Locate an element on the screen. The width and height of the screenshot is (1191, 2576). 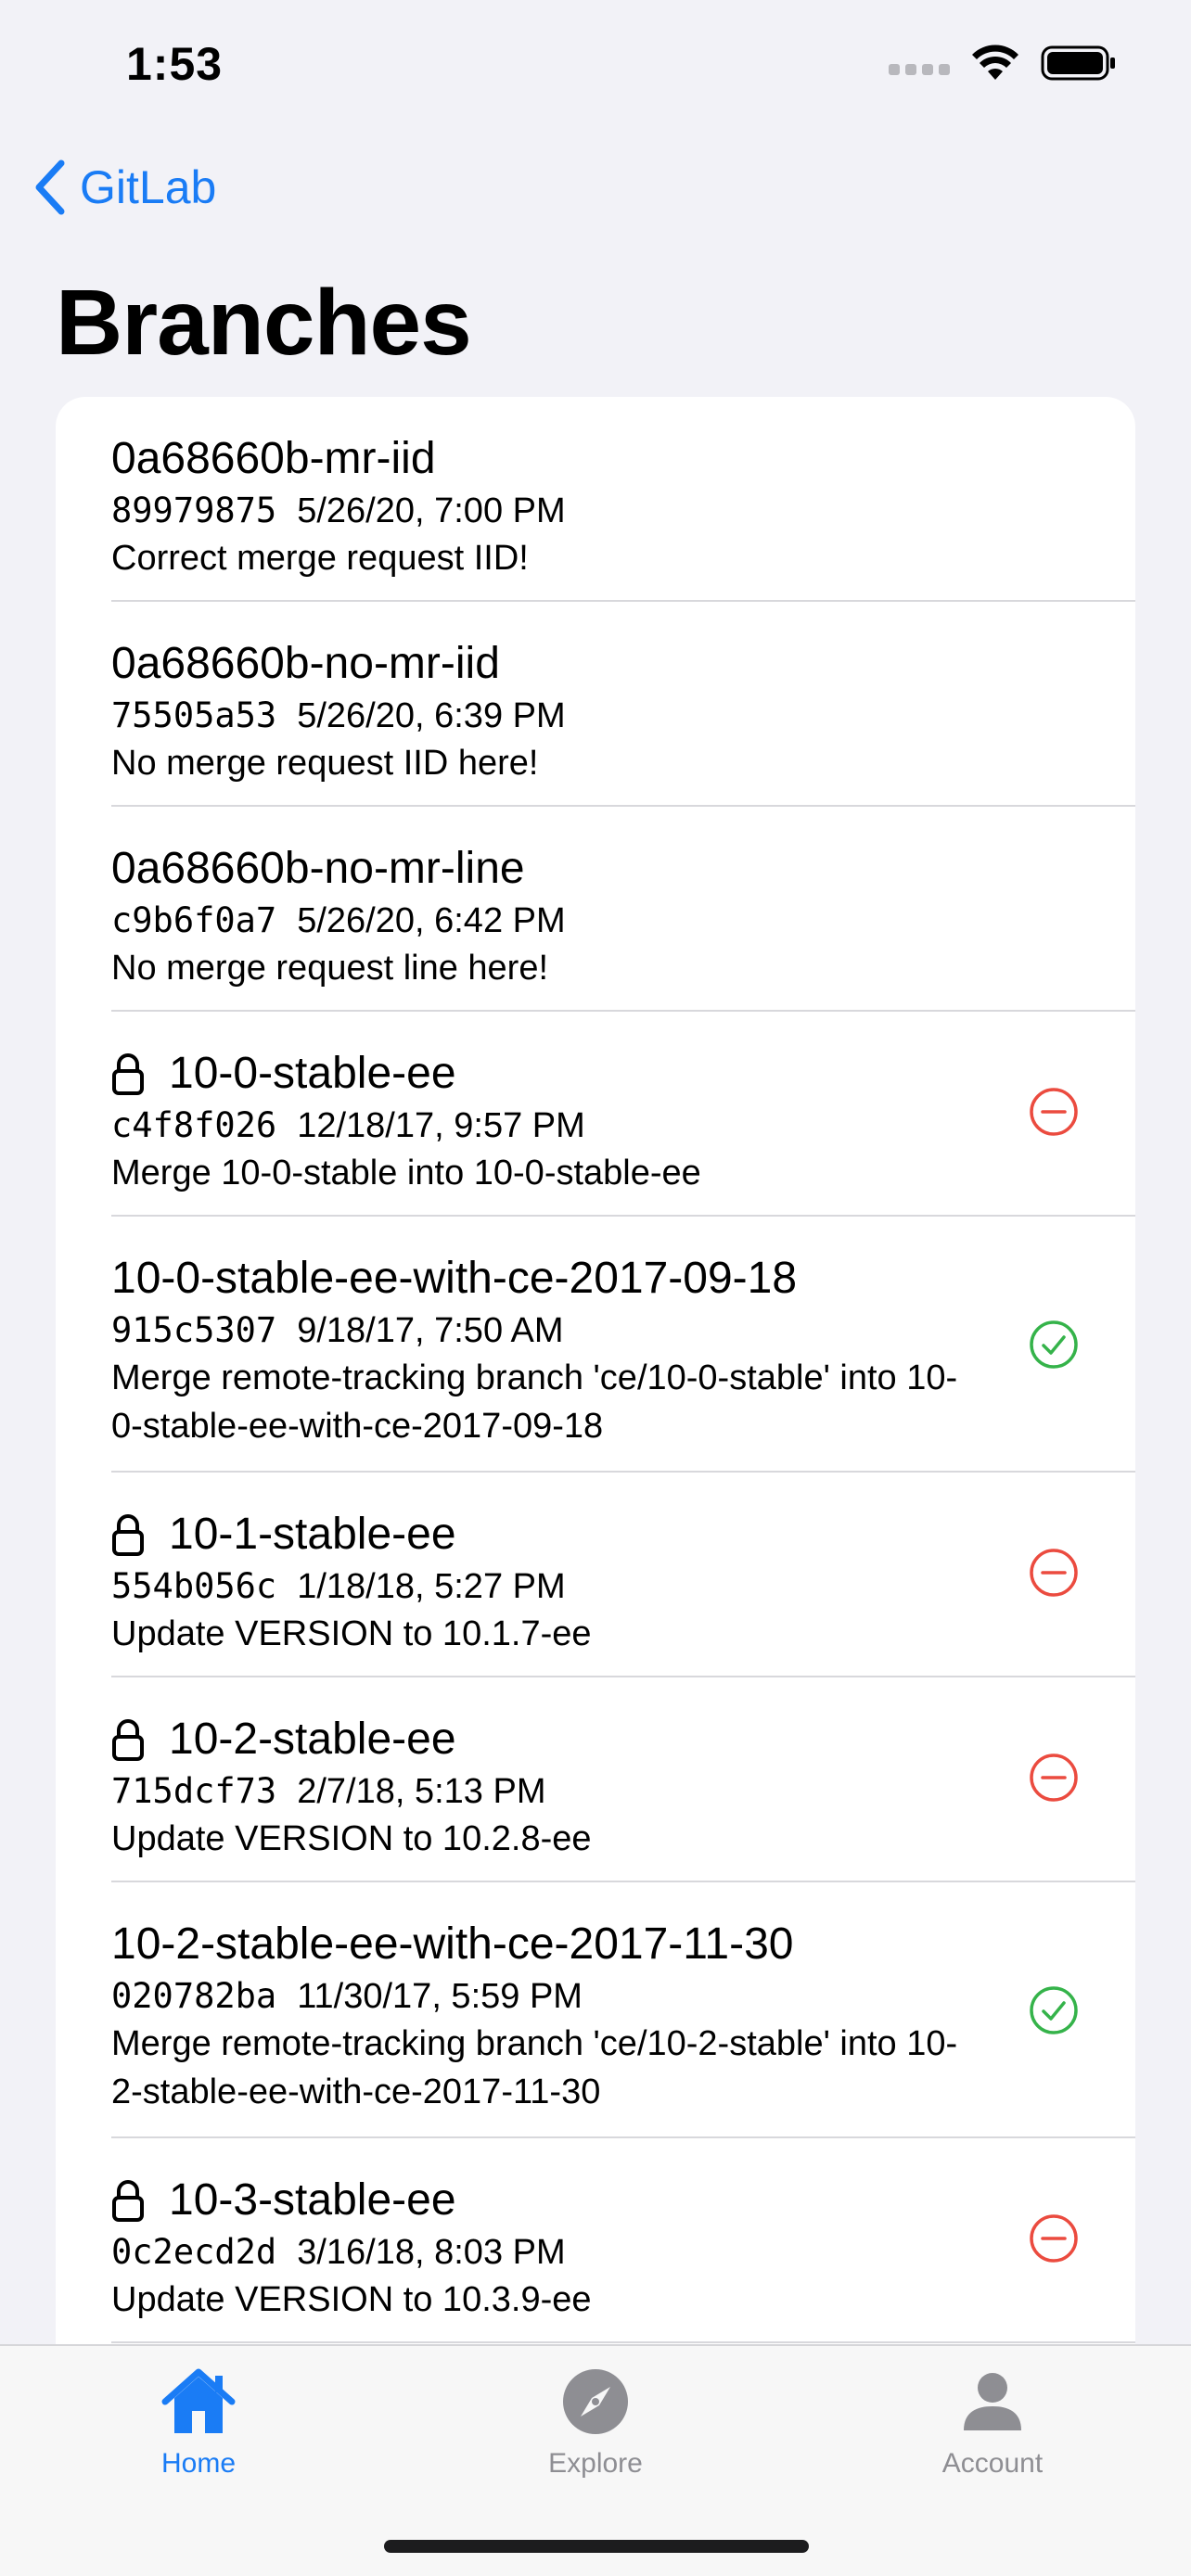
commit-meta: c4f8f026 12/18/17, 9:57 PM is located at coordinates (549, 1126).